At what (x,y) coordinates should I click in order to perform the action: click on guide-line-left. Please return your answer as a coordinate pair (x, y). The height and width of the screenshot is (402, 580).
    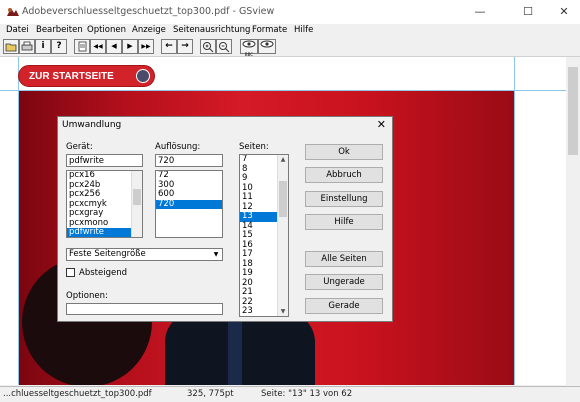
    Looking at the image, I should click on (18, 221).